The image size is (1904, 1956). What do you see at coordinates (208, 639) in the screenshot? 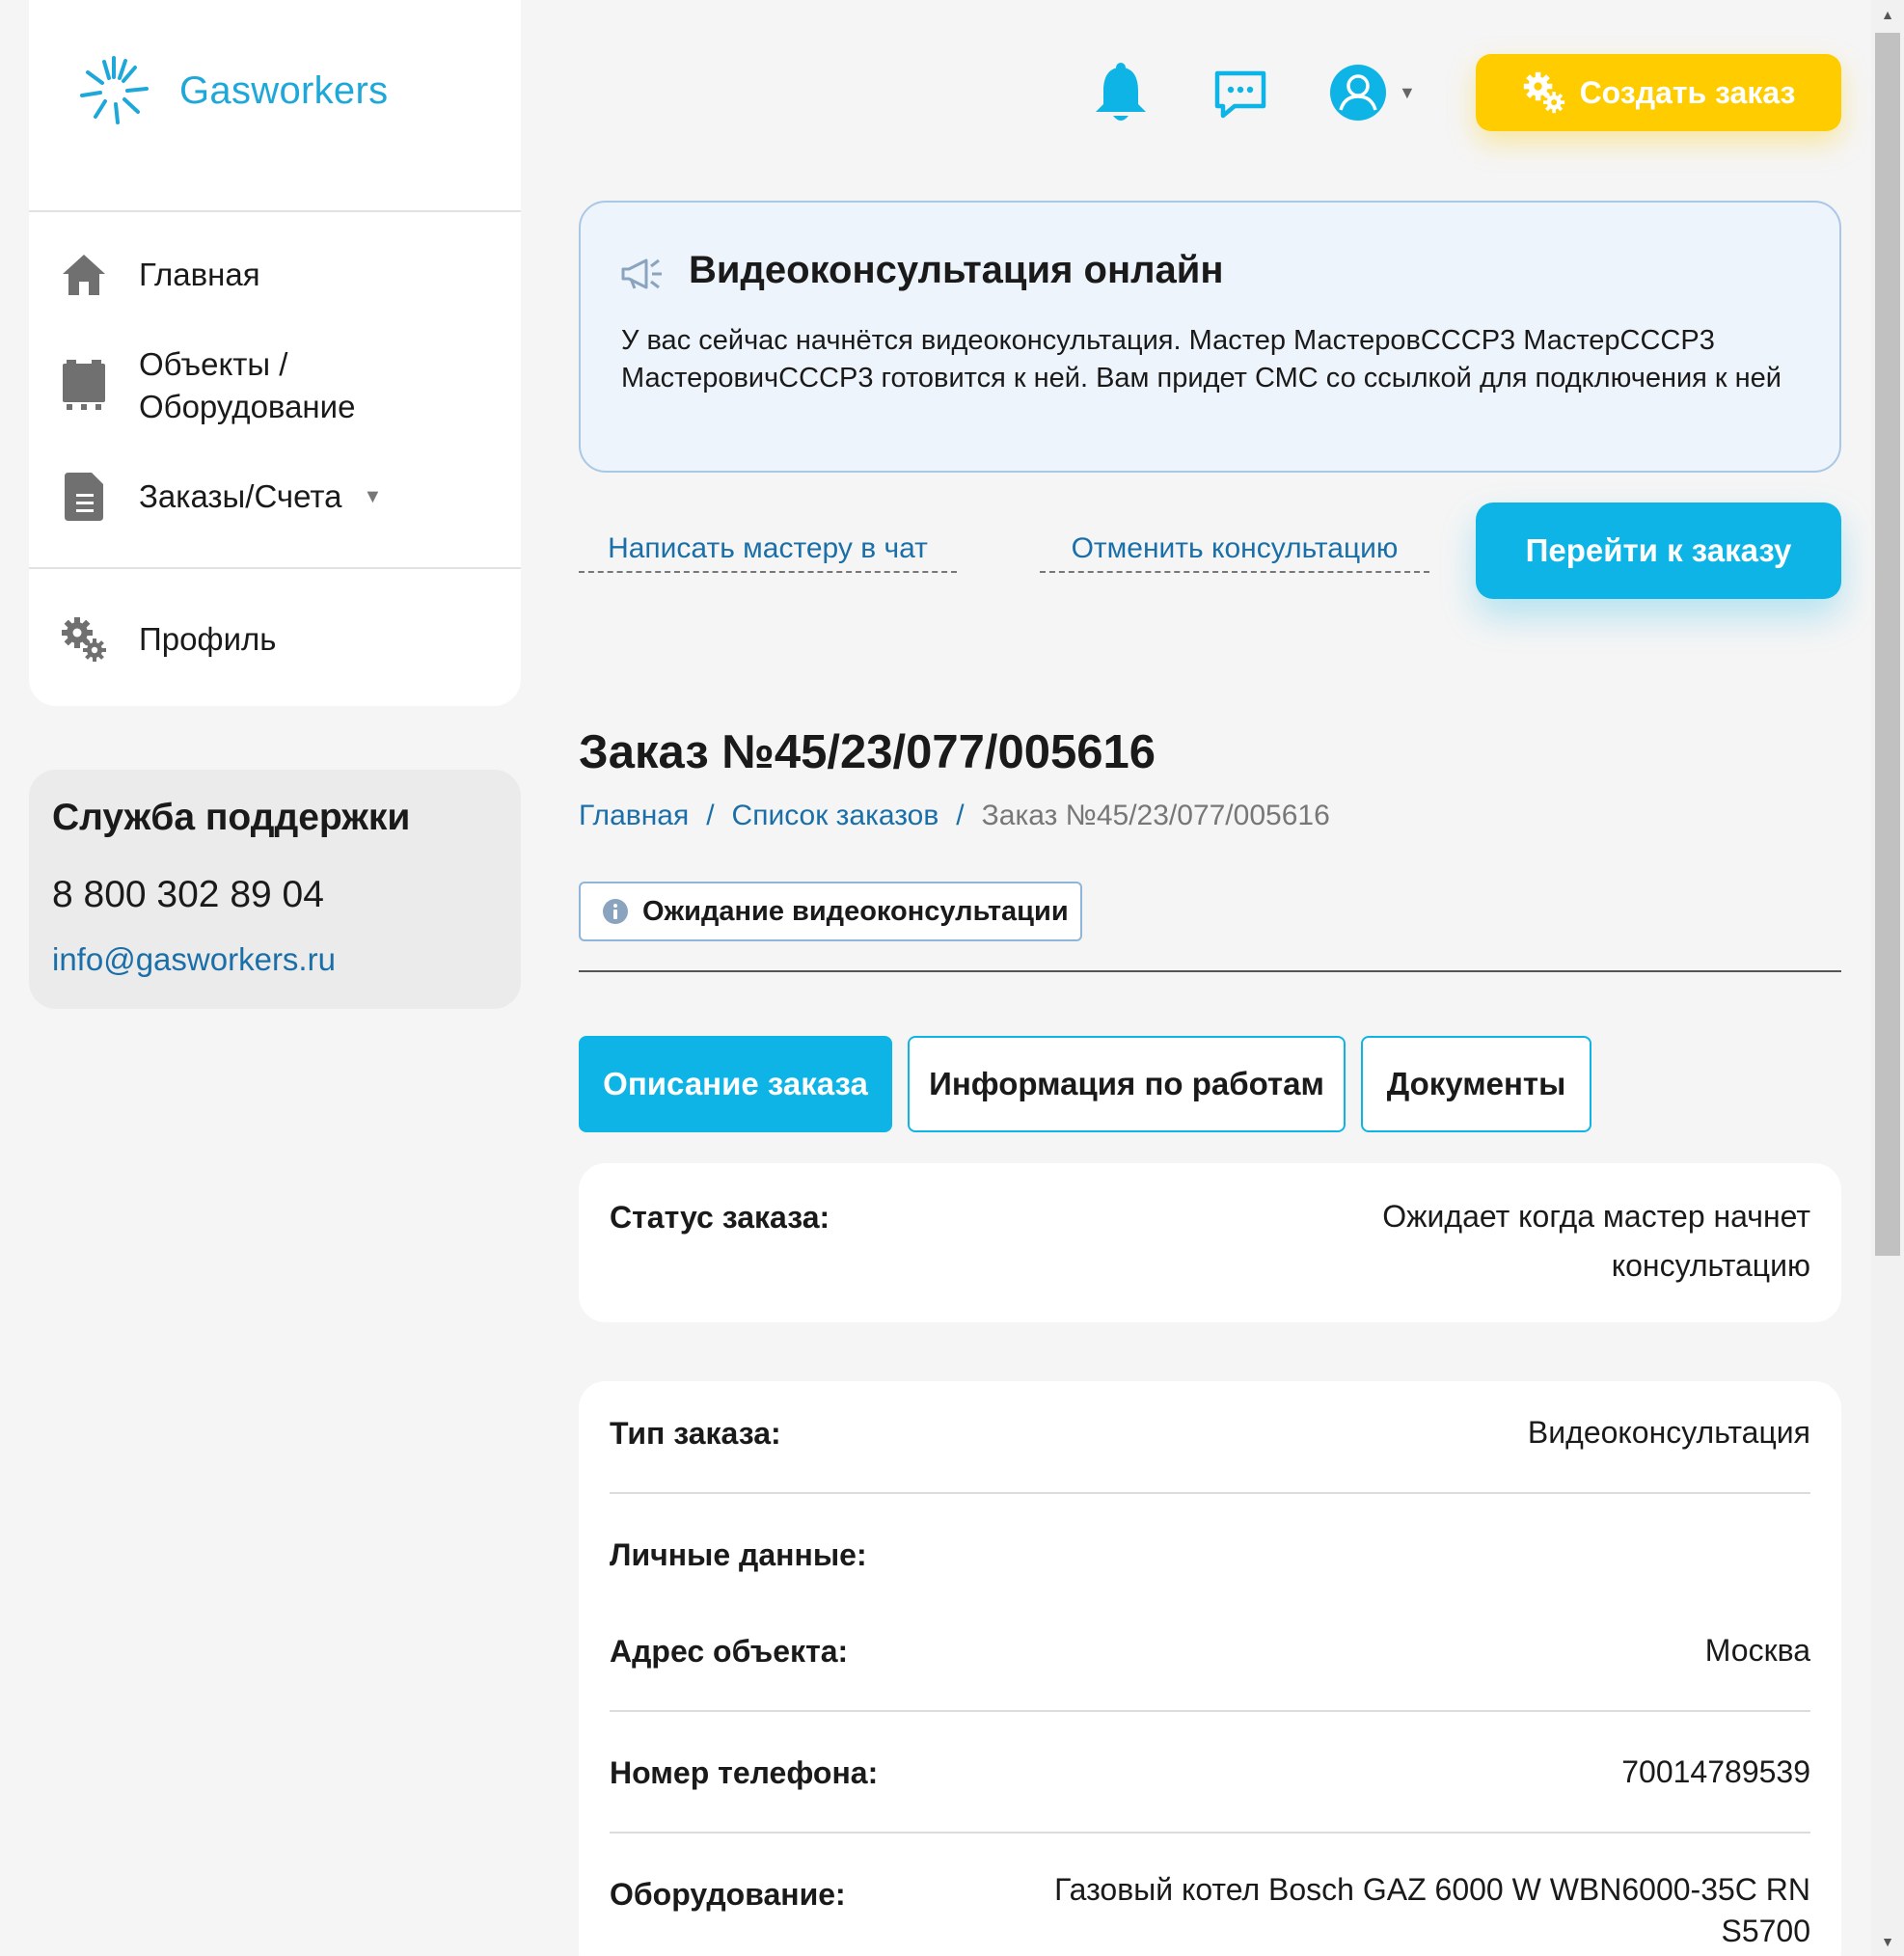
I see `sidebar-item-label: Профиль` at bounding box center [208, 639].